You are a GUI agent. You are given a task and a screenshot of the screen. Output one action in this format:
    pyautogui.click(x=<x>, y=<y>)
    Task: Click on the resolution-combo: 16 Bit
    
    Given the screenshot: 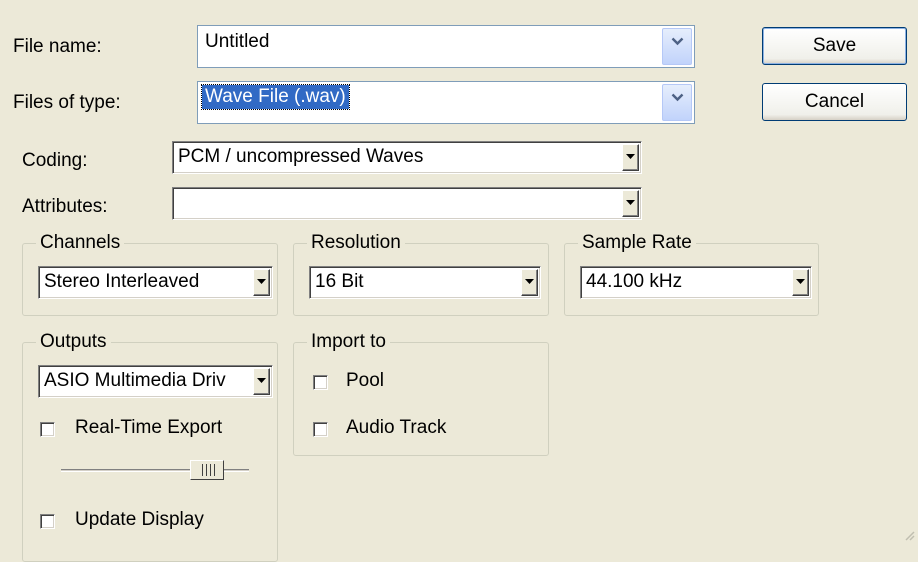 What is the action you would take?
    pyautogui.click(x=425, y=282)
    